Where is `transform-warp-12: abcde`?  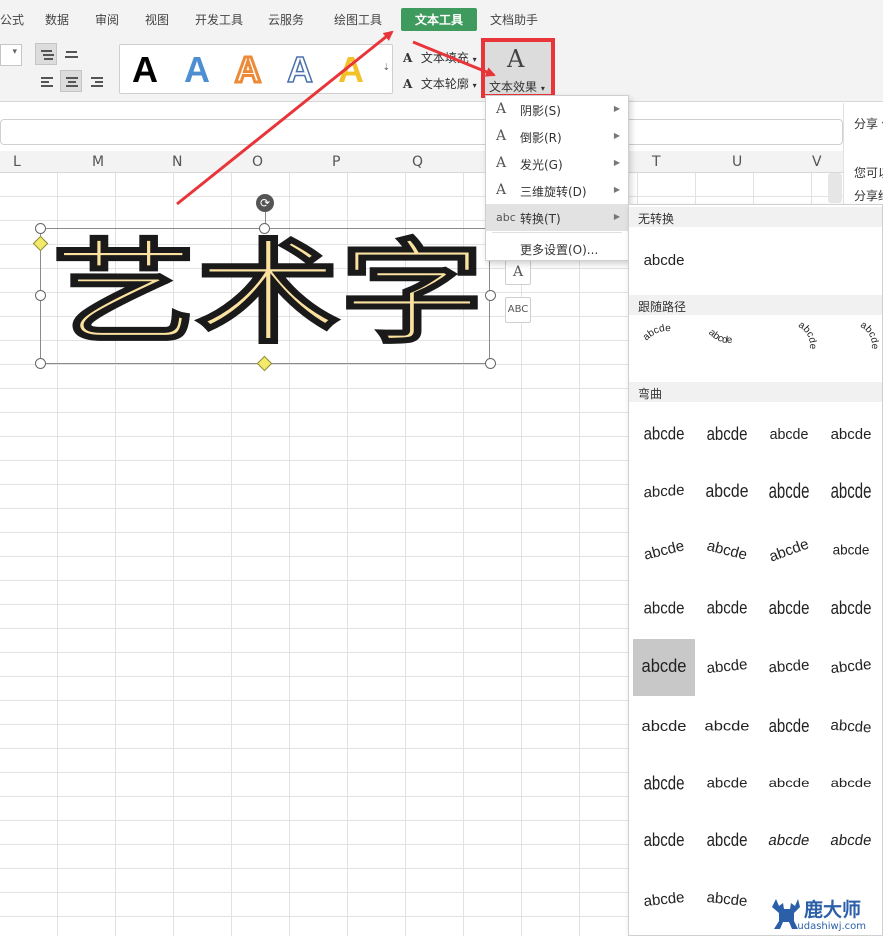 transform-warp-12: abcde is located at coordinates (664, 609).